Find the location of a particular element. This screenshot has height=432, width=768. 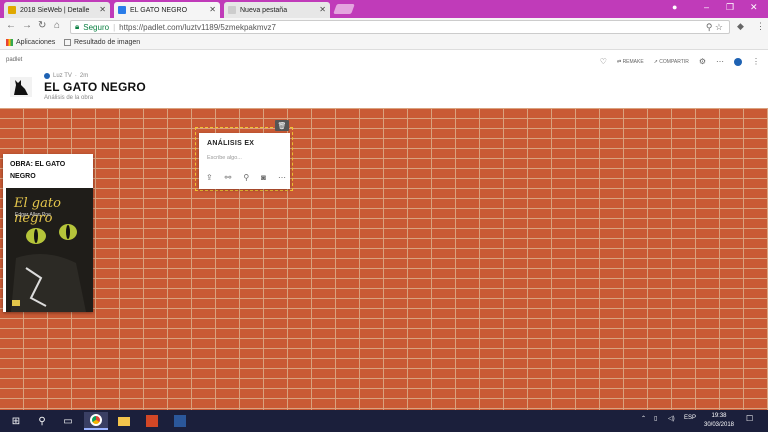

padlet-favicon-icon is located at coordinates (122, 10).